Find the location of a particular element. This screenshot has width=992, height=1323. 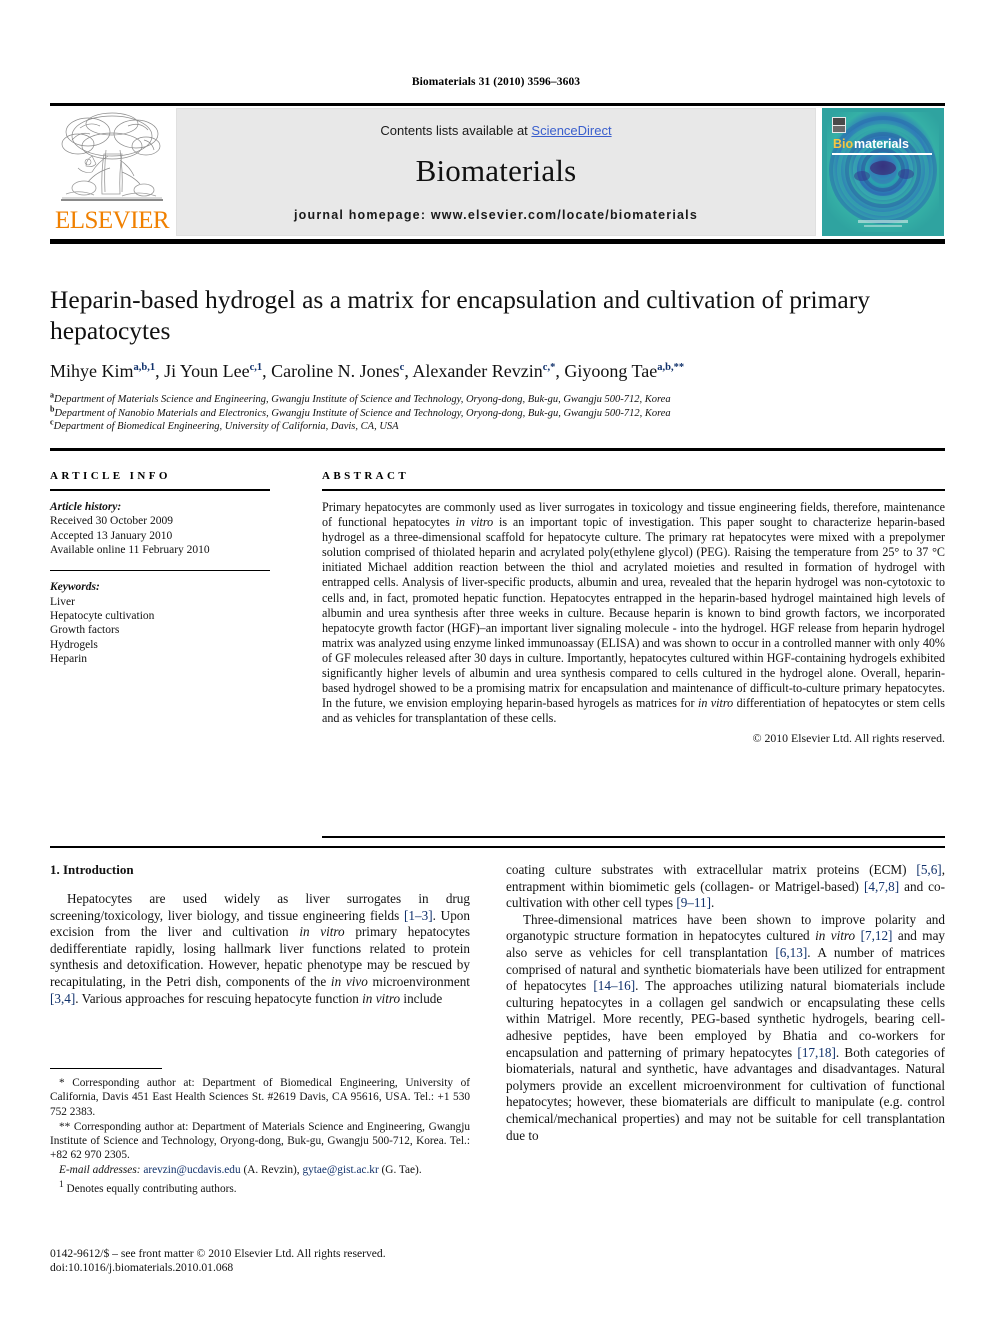

article-history-accepted: Accepted 13 January 2010 is located at coordinates (111, 535).